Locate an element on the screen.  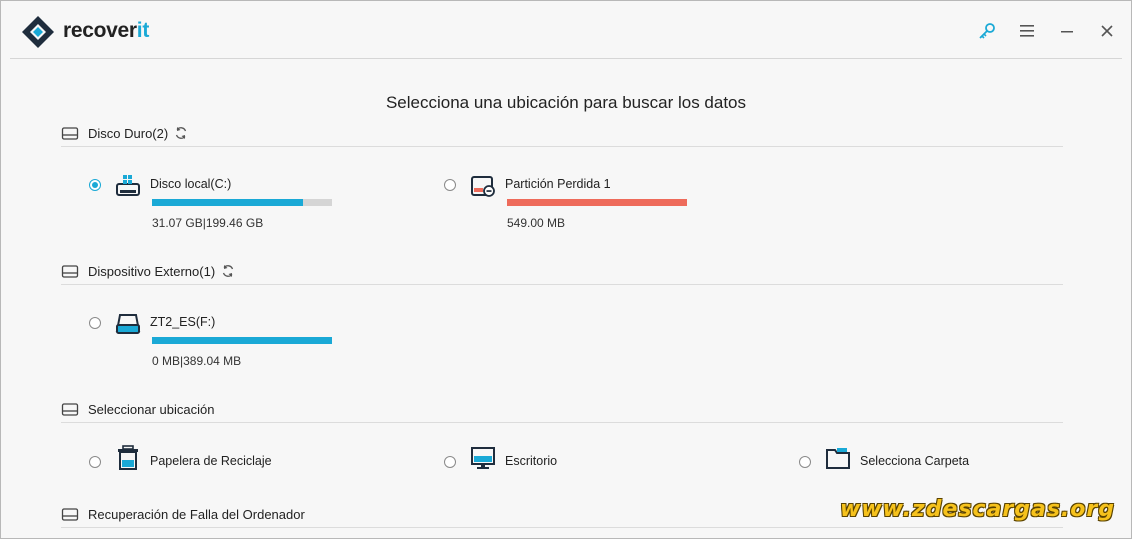
close-icon is located at coordinates (1107, 31).